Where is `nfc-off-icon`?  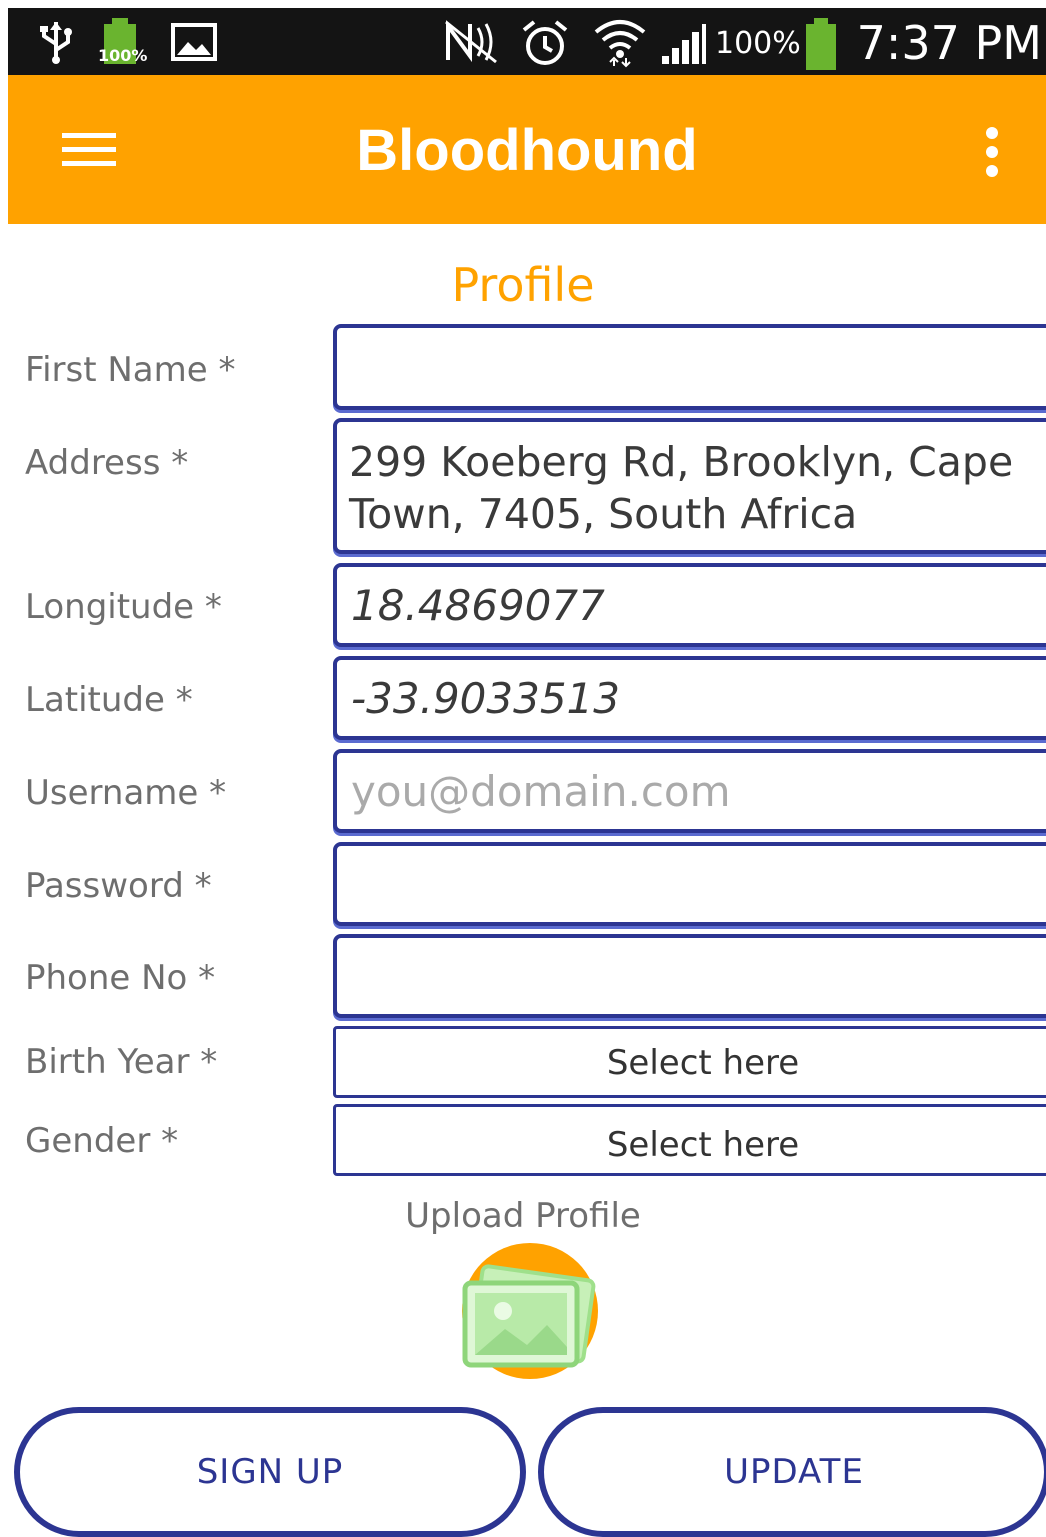 nfc-off-icon is located at coordinates (471, 42).